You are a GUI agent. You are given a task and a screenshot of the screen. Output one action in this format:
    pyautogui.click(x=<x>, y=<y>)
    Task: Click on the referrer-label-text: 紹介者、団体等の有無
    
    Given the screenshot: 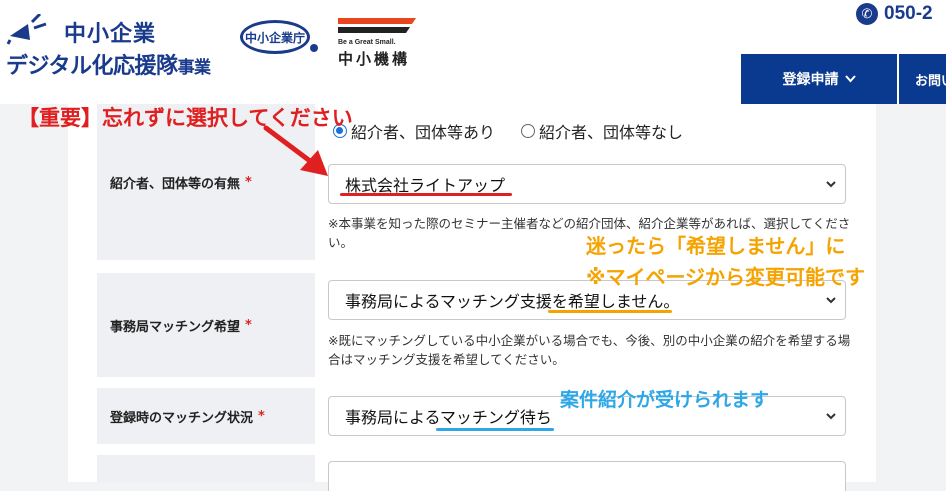 What is the action you would take?
    pyautogui.click(x=175, y=184)
    